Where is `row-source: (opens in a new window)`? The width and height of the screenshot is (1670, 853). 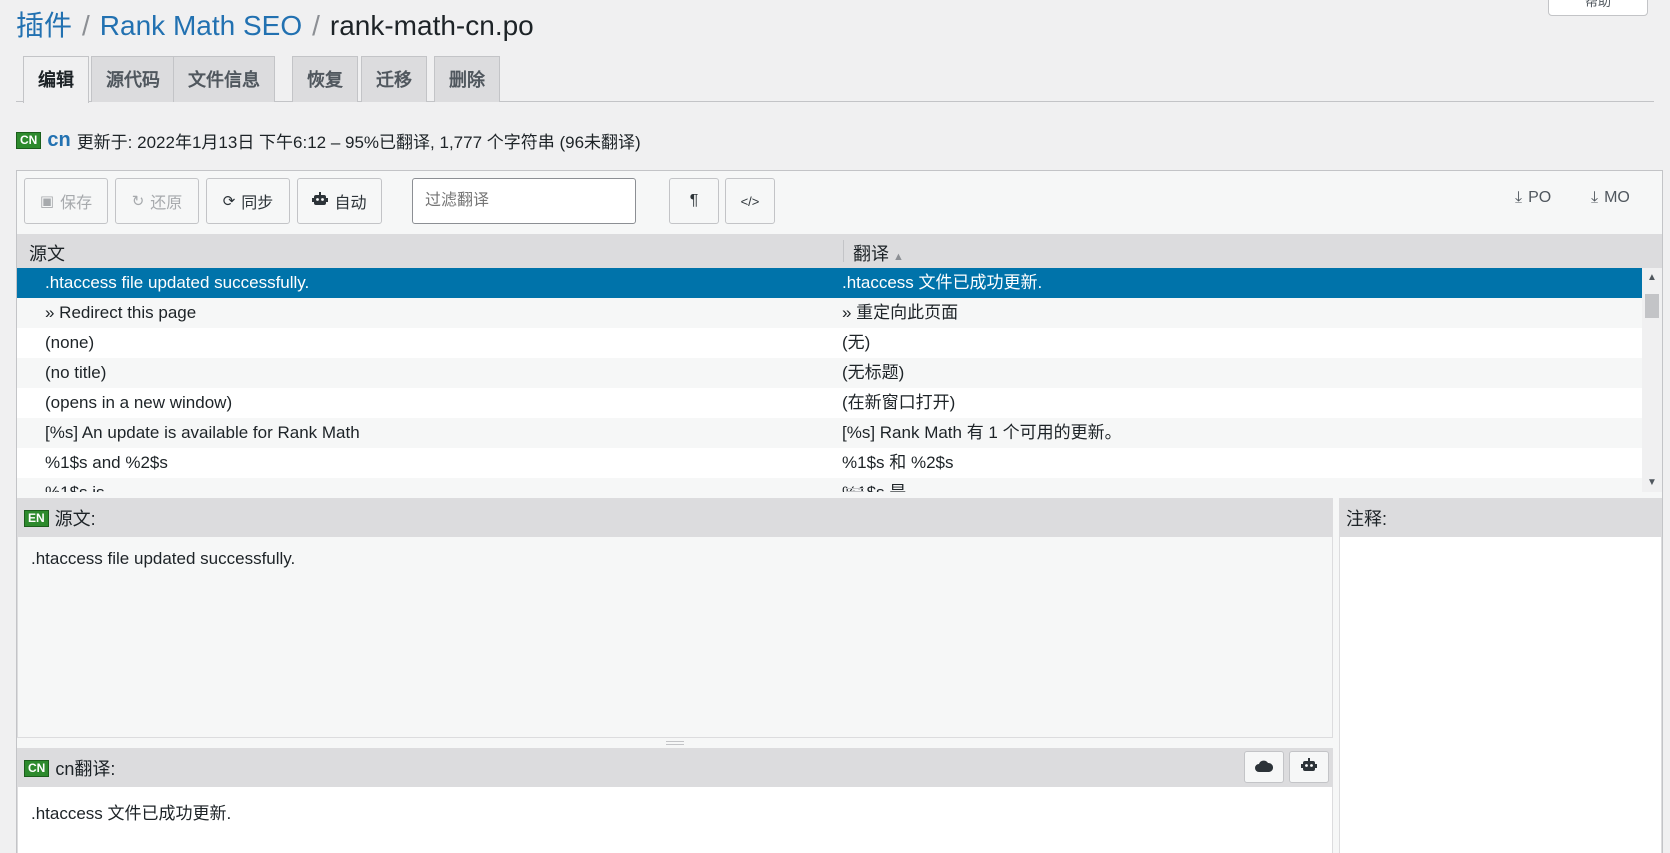 row-source: (opens in a new window) is located at coordinates (139, 402).